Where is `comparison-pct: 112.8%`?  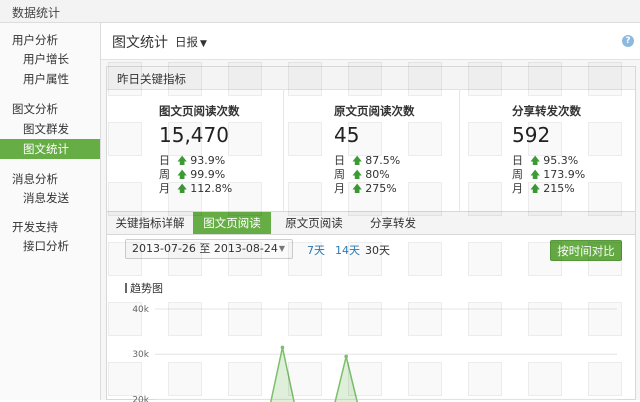
comparison-pct: 112.8% is located at coordinates (211, 188).